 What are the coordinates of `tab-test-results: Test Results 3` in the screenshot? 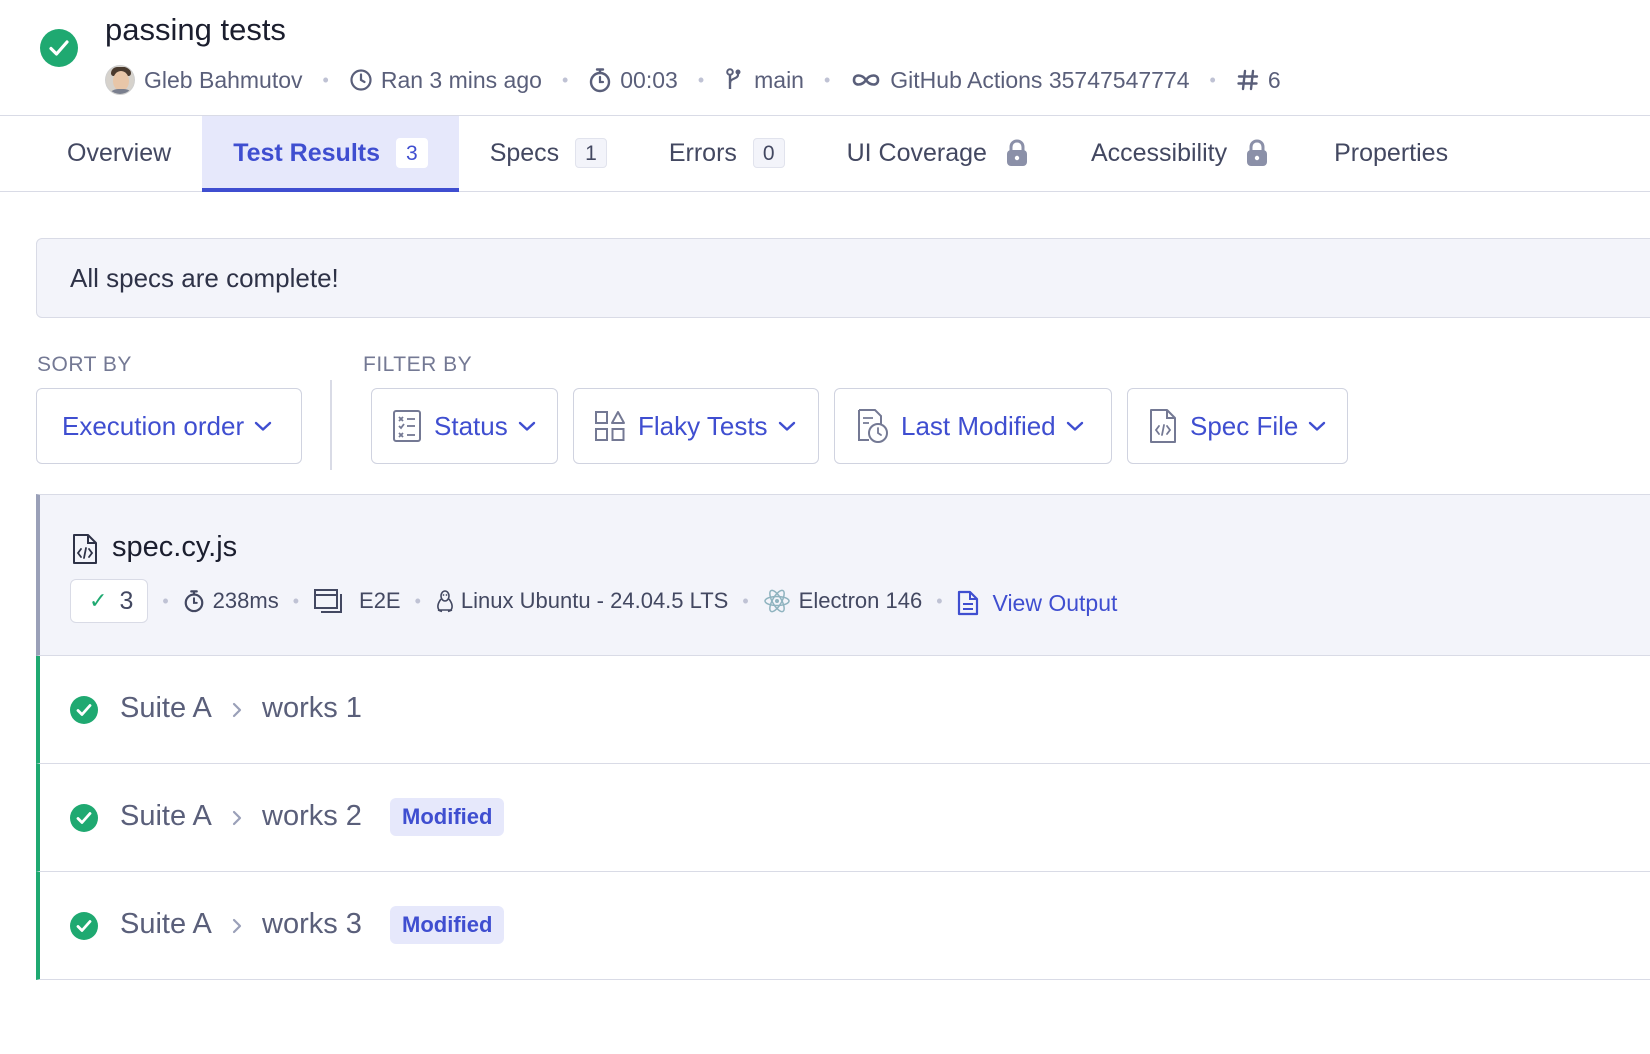 It's located at (330, 154).